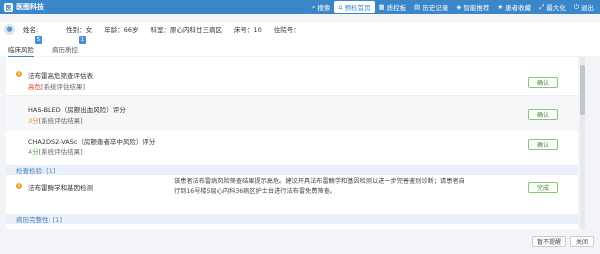  I want to click on exam-section-header: 检查检验: [1], so click(292, 170).